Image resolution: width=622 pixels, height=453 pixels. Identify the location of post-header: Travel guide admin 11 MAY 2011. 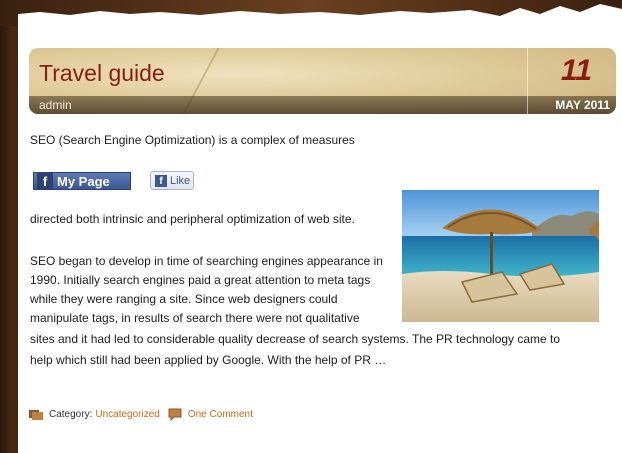
(322, 81).